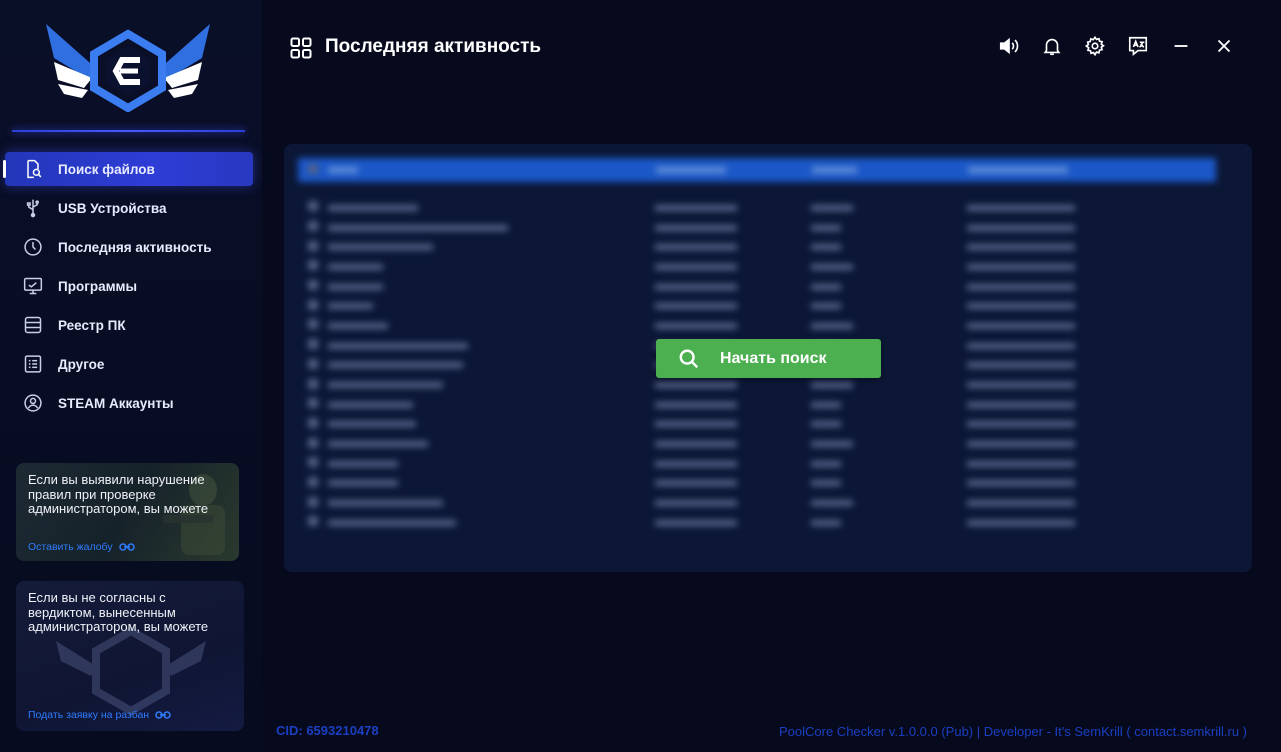  I want to click on list-icon, so click(33, 364).